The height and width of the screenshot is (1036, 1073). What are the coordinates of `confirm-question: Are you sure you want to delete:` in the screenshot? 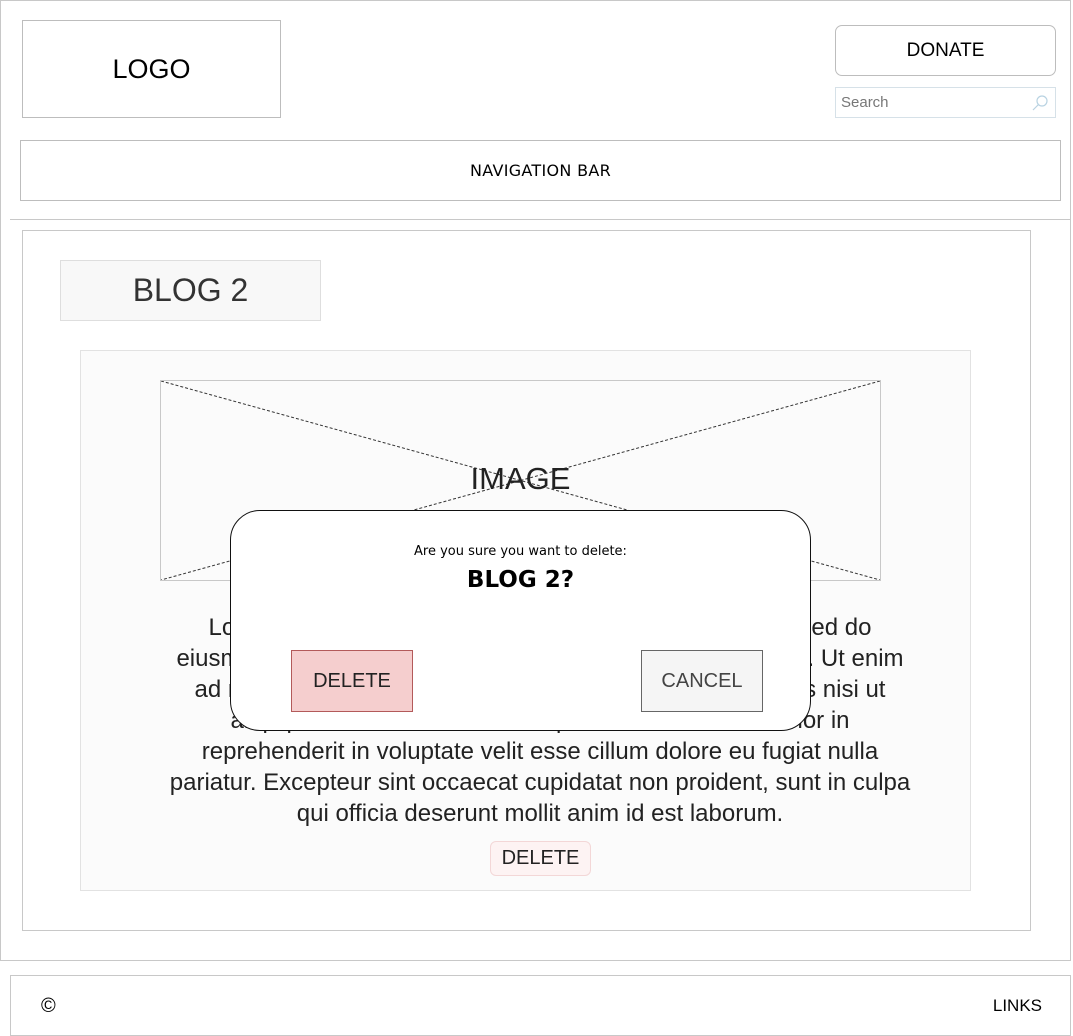 It's located at (520, 551).